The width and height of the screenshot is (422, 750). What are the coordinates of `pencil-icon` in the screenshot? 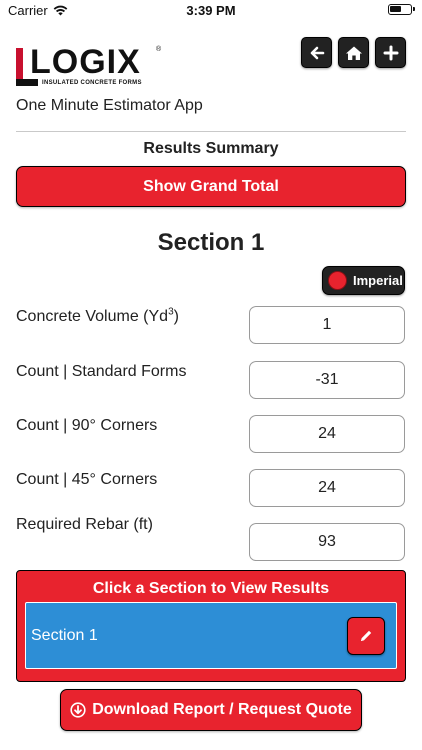 It's located at (366, 635).